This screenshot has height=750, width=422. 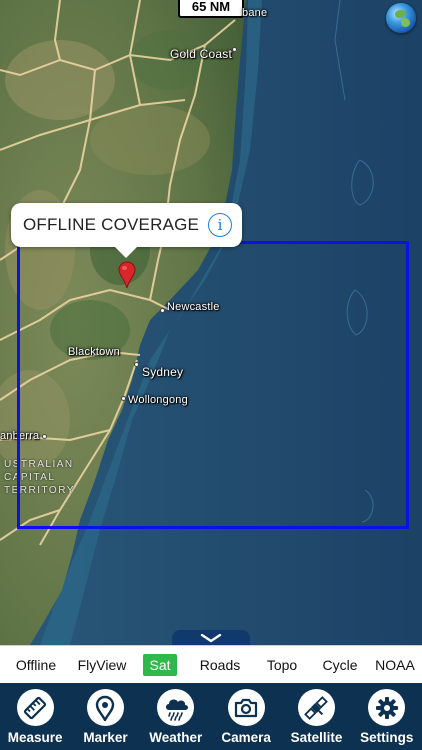 I want to click on offline-coverage-callout: OFFLINE COVERAGE i, so click(x=126, y=225).